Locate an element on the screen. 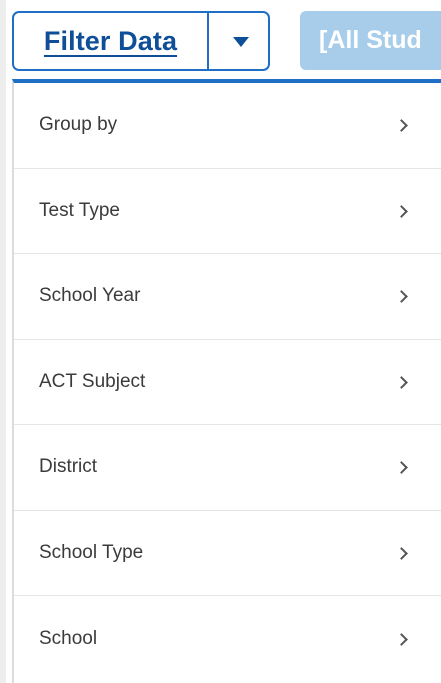 The height and width of the screenshot is (683, 441). filter-data-button-group: Filter Data is located at coordinates (141, 41).